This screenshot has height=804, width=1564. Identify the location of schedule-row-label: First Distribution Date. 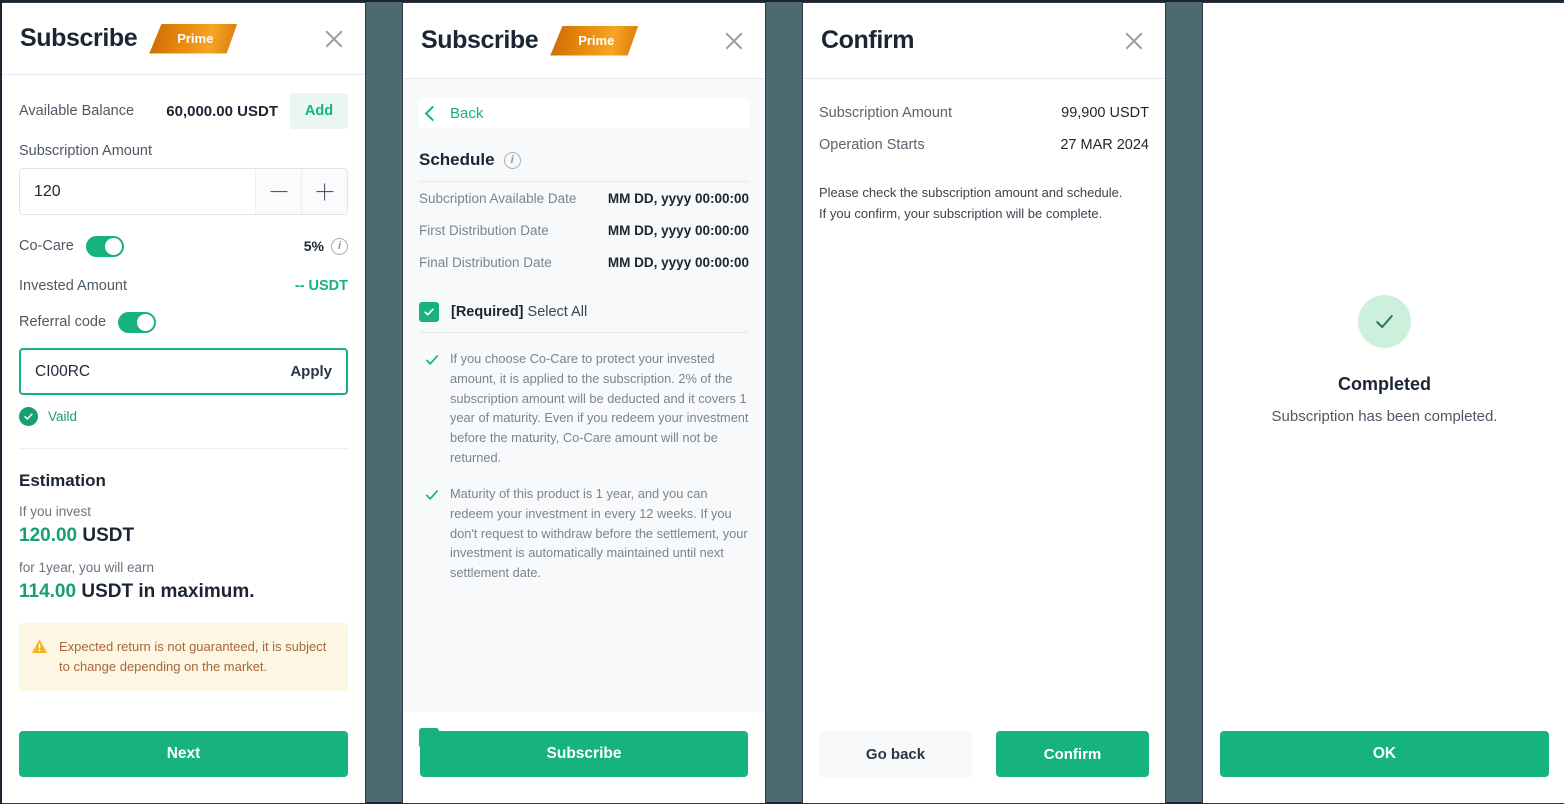
(484, 230).